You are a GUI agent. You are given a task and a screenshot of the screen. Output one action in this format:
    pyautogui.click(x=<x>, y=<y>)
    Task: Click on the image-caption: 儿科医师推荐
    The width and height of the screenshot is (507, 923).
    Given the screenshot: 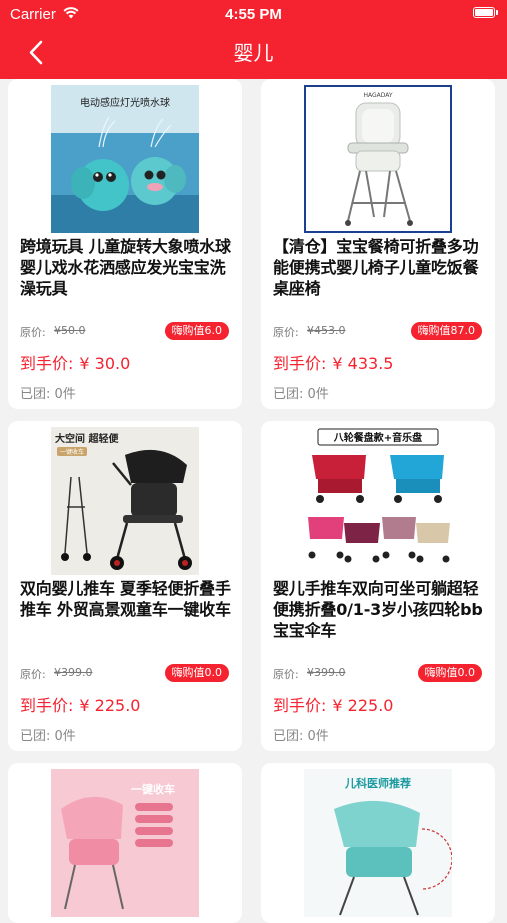 What is the action you would take?
    pyautogui.click(x=377, y=783)
    